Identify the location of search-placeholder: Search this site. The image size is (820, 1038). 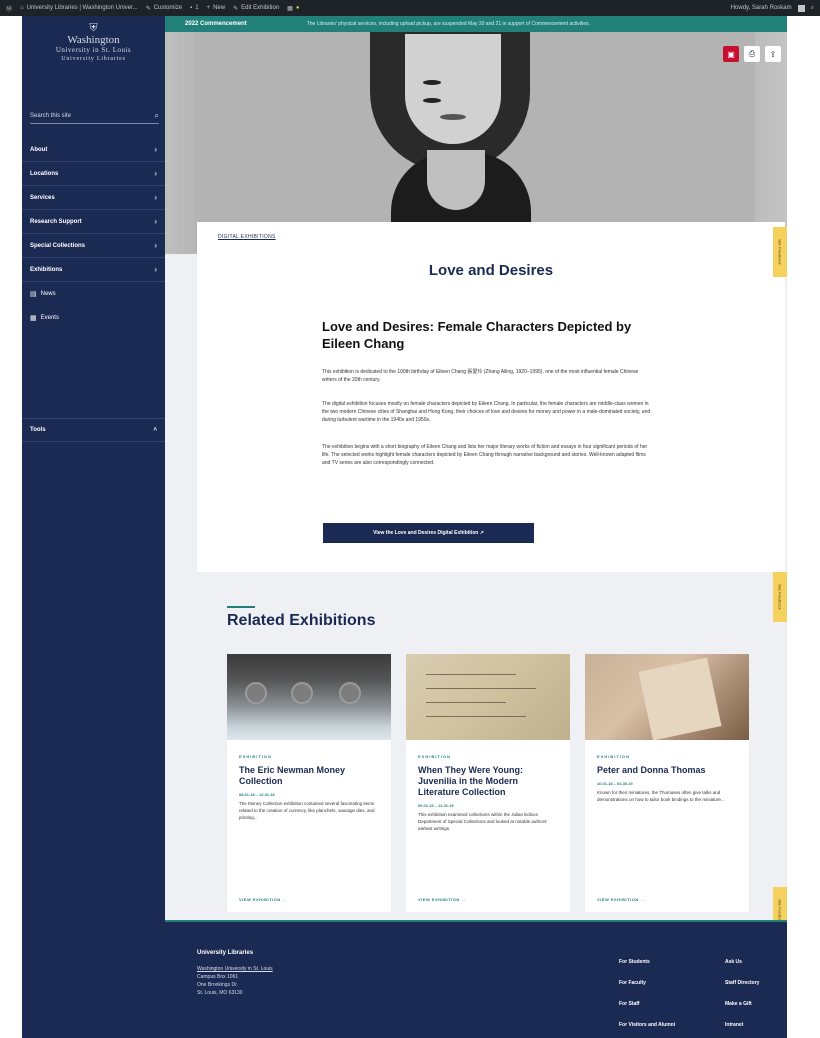
(51, 115).